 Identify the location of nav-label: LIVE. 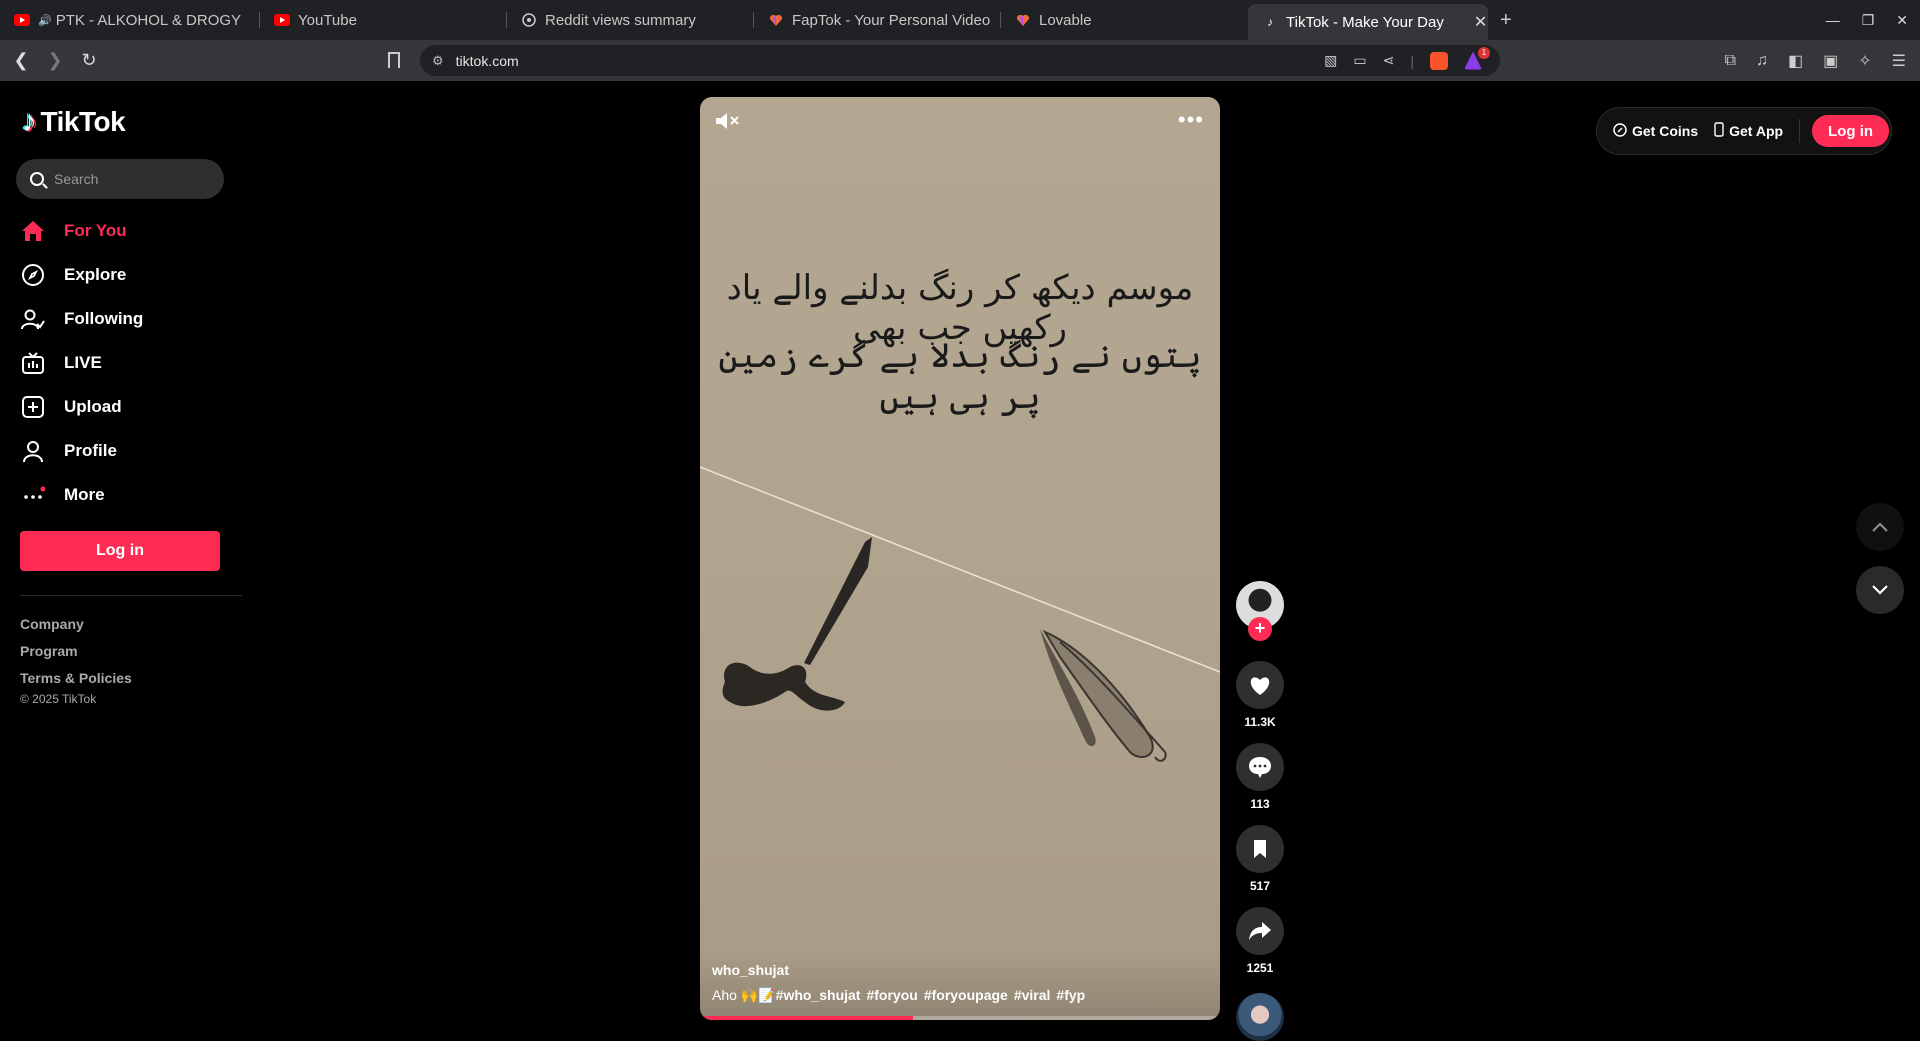
(83, 362).